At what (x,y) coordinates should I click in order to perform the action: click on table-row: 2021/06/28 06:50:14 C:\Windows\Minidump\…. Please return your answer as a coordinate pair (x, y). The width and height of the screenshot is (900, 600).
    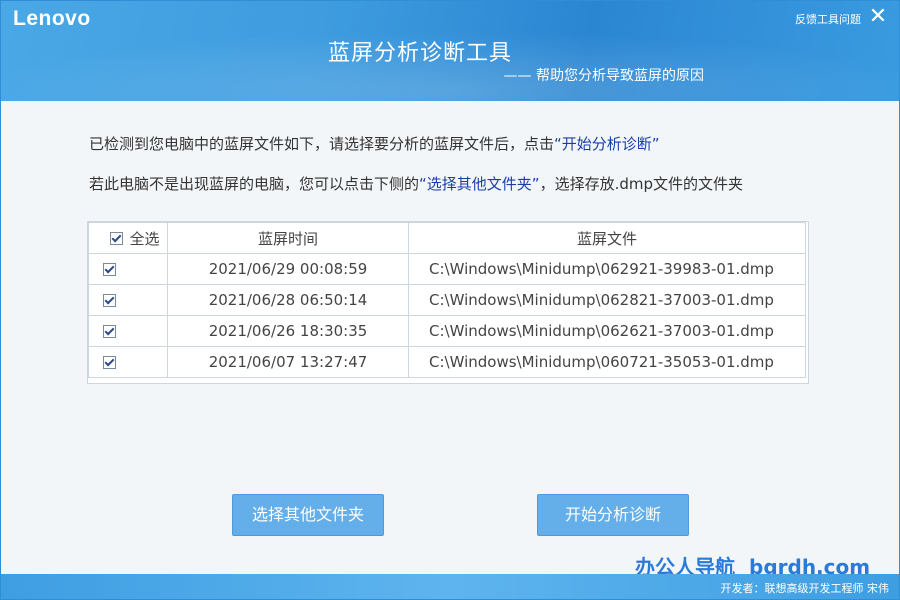
    Looking at the image, I should click on (447, 300).